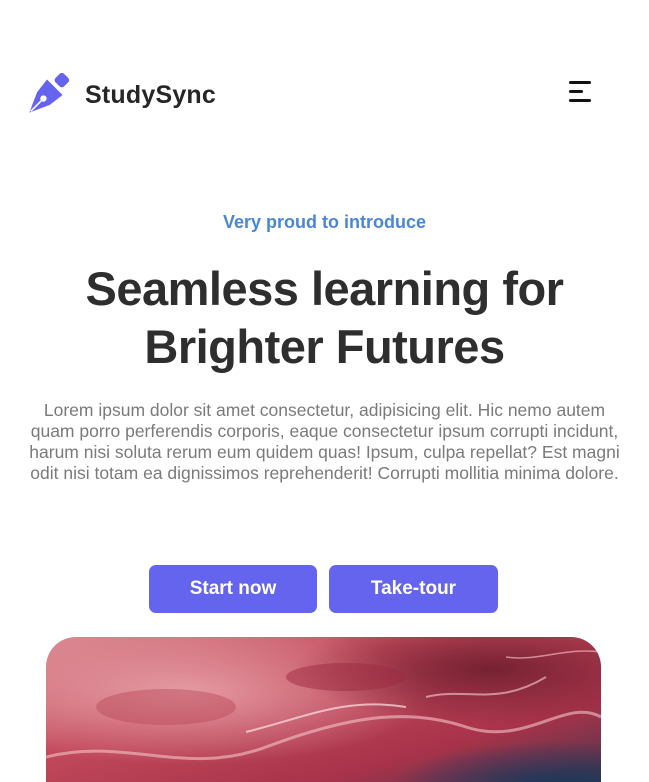  Describe the element at coordinates (324, 222) in the screenshot. I see `hero-eyebrow: Very proud to introduce` at that location.